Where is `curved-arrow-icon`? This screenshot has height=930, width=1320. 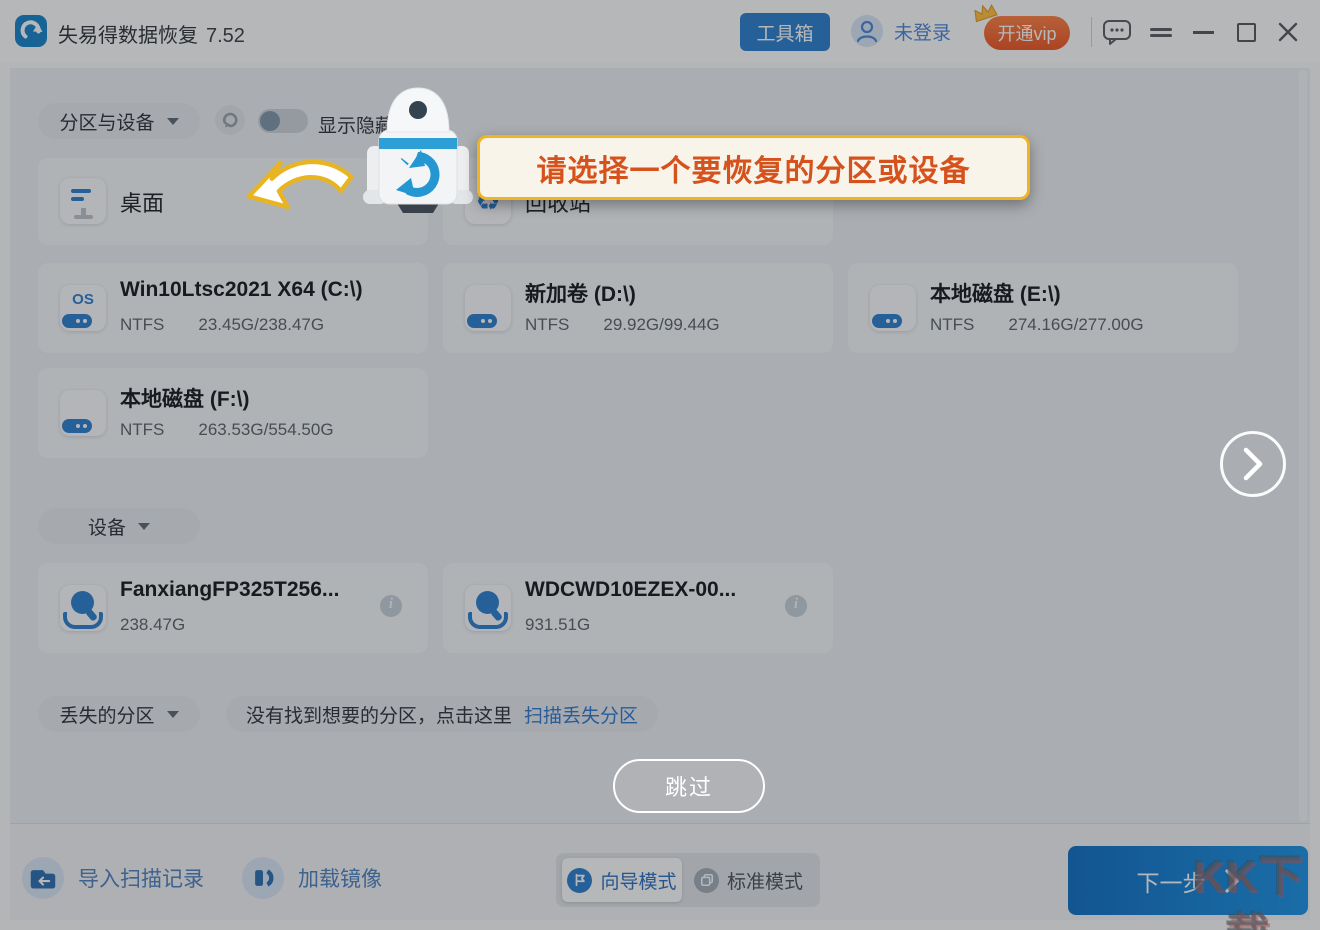 curved-arrow-icon is located at coordinates (300, 184).